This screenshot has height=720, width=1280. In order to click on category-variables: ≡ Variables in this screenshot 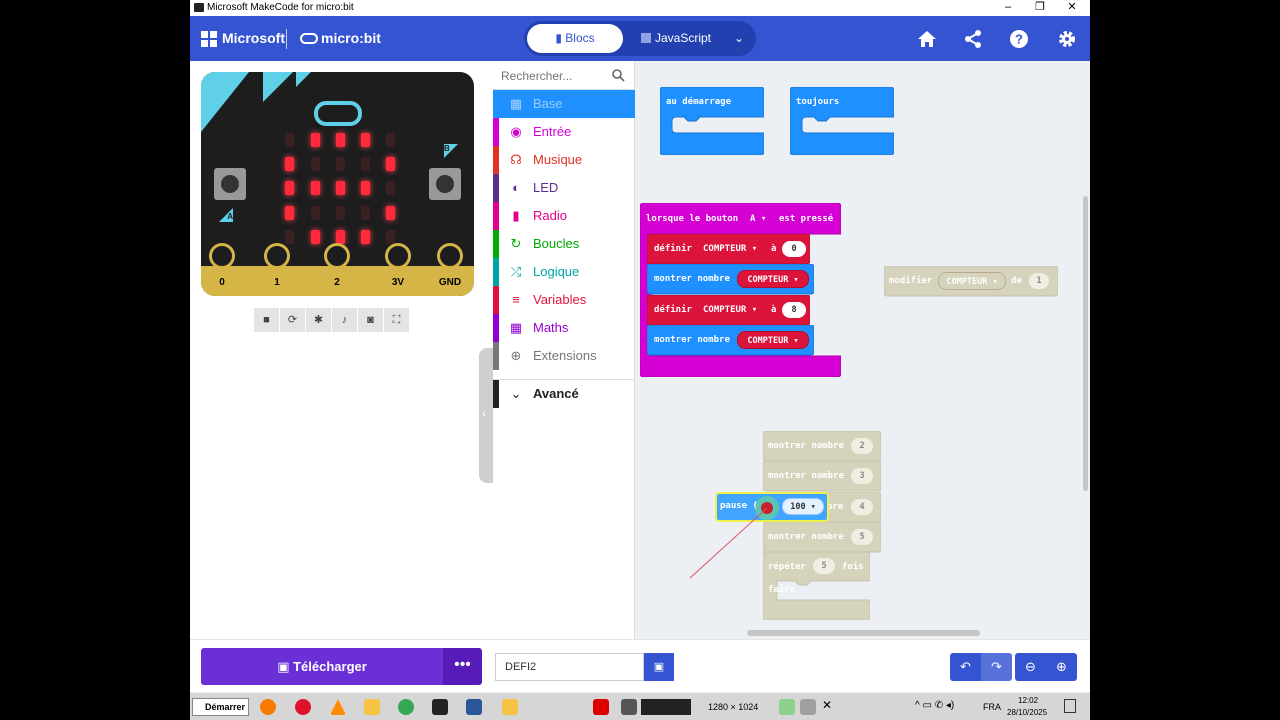, I will do `click(564, 300)`.